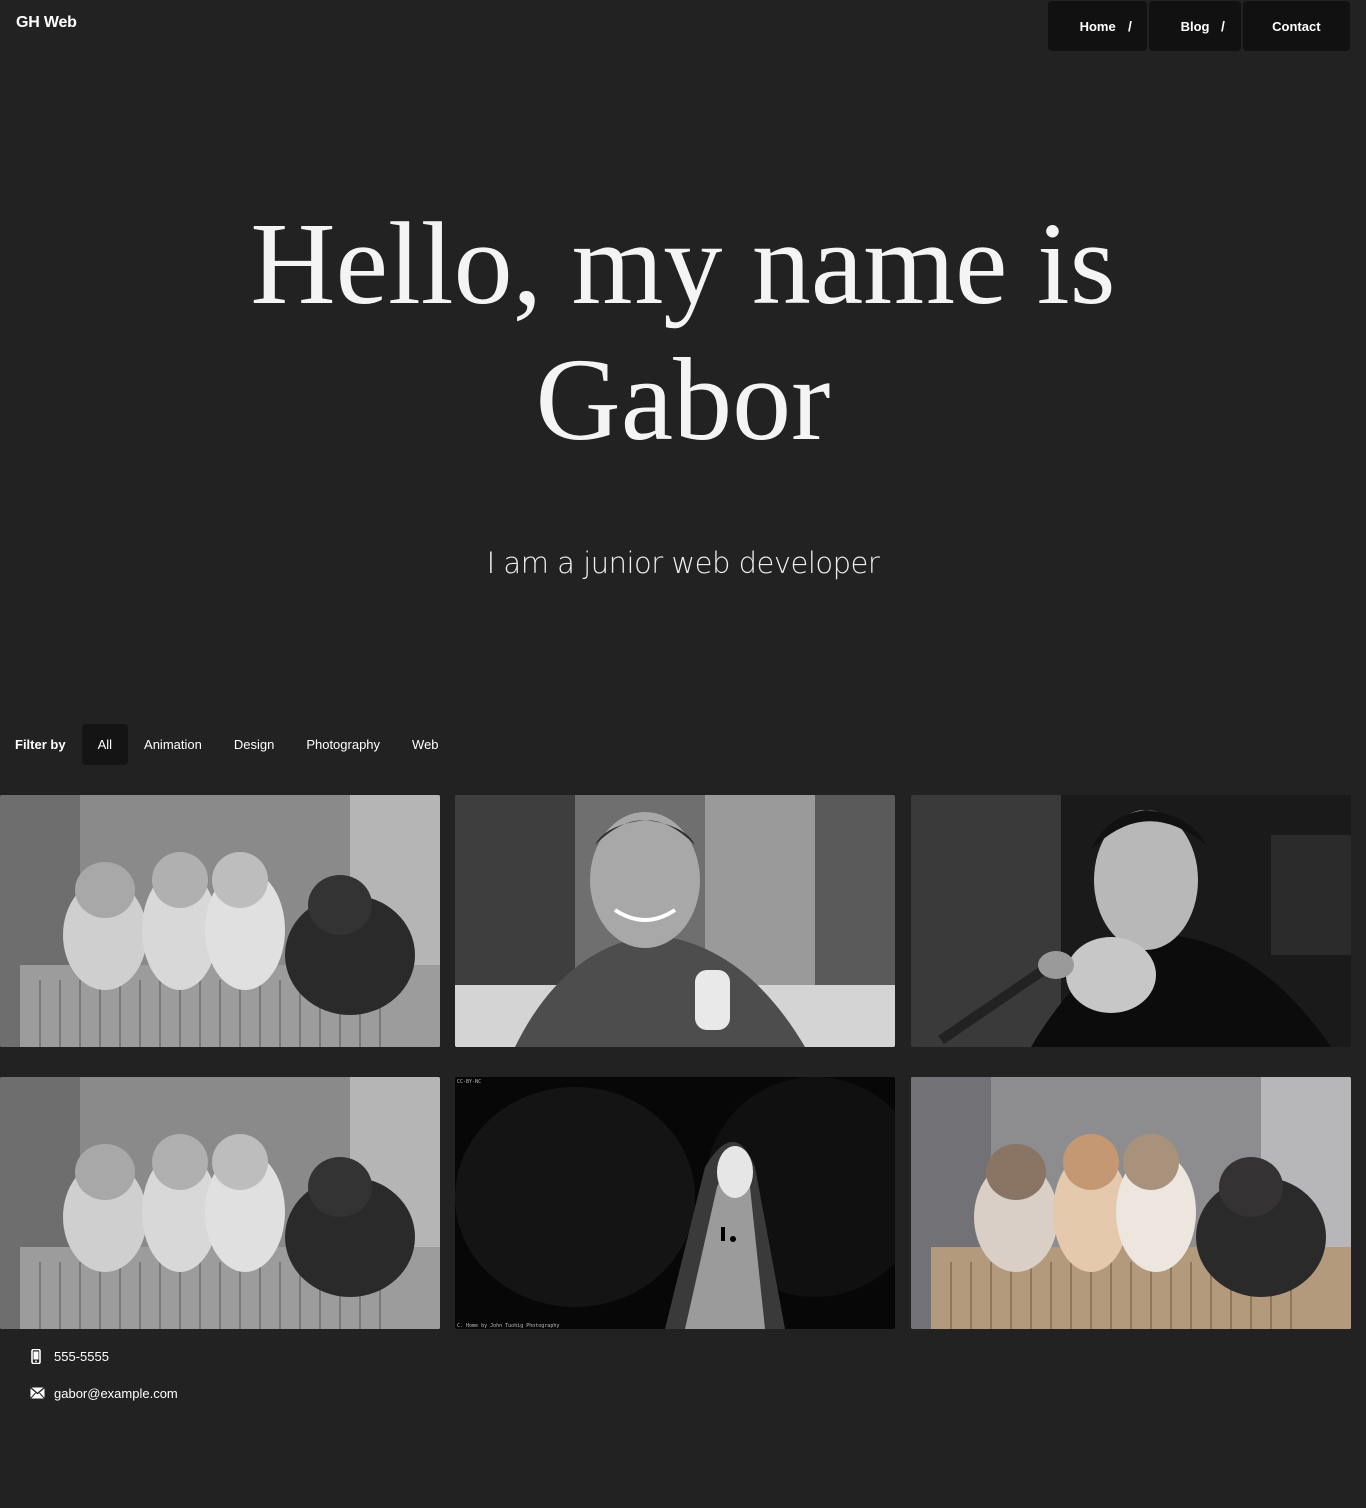  I want to click on nav-contact-link: Contact, so click(1296, 26).